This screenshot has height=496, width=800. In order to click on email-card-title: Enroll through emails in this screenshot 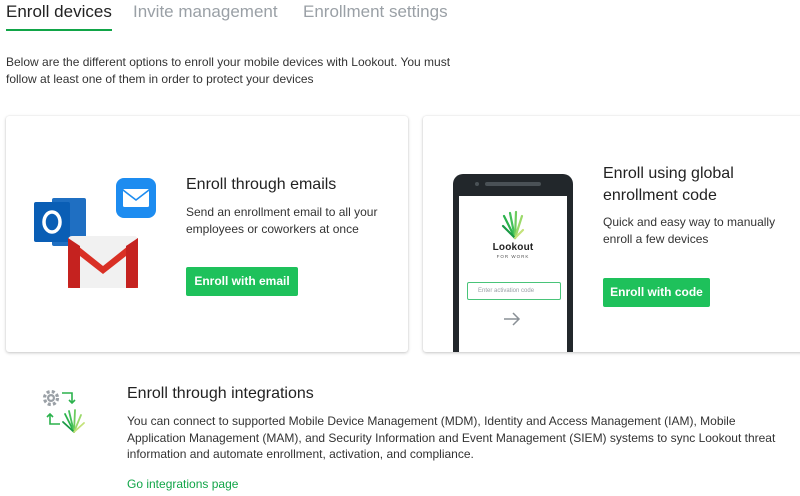, I will do `click(261, 184)`.